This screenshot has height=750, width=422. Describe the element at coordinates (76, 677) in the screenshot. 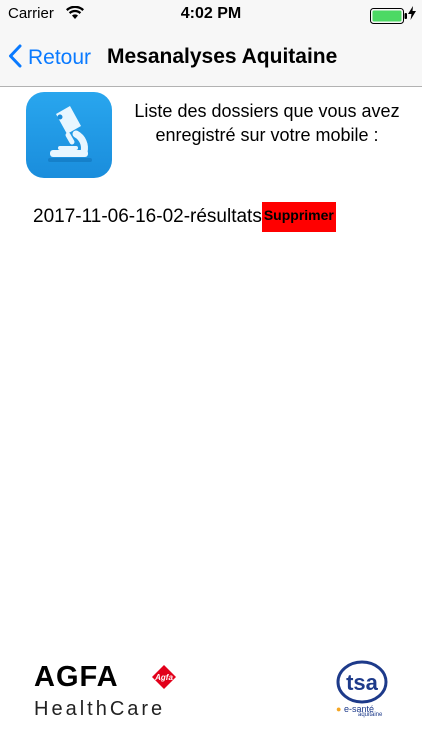

I see `agfa-wordmark: AGFA` at that location.